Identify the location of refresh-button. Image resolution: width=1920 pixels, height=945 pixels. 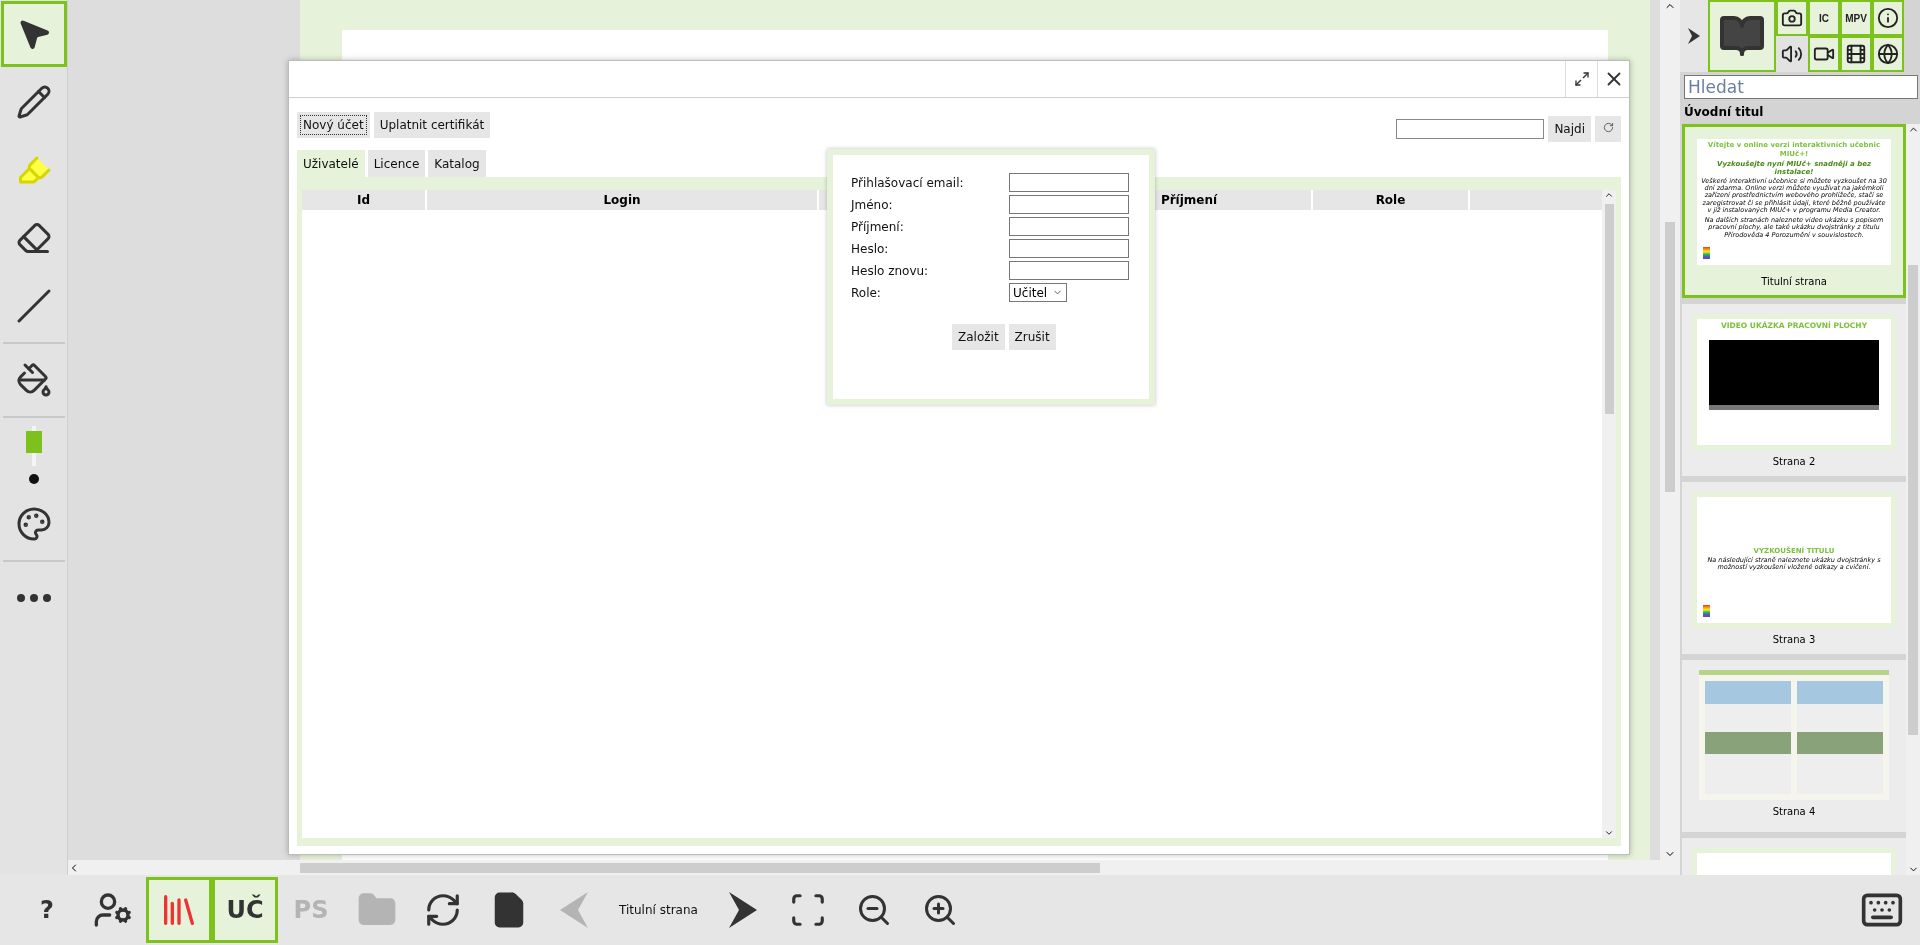
(1608, 129).